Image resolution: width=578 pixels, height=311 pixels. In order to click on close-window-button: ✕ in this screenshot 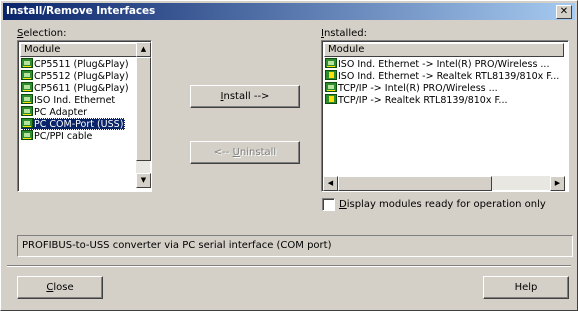, I will do `click(564, 12)`.